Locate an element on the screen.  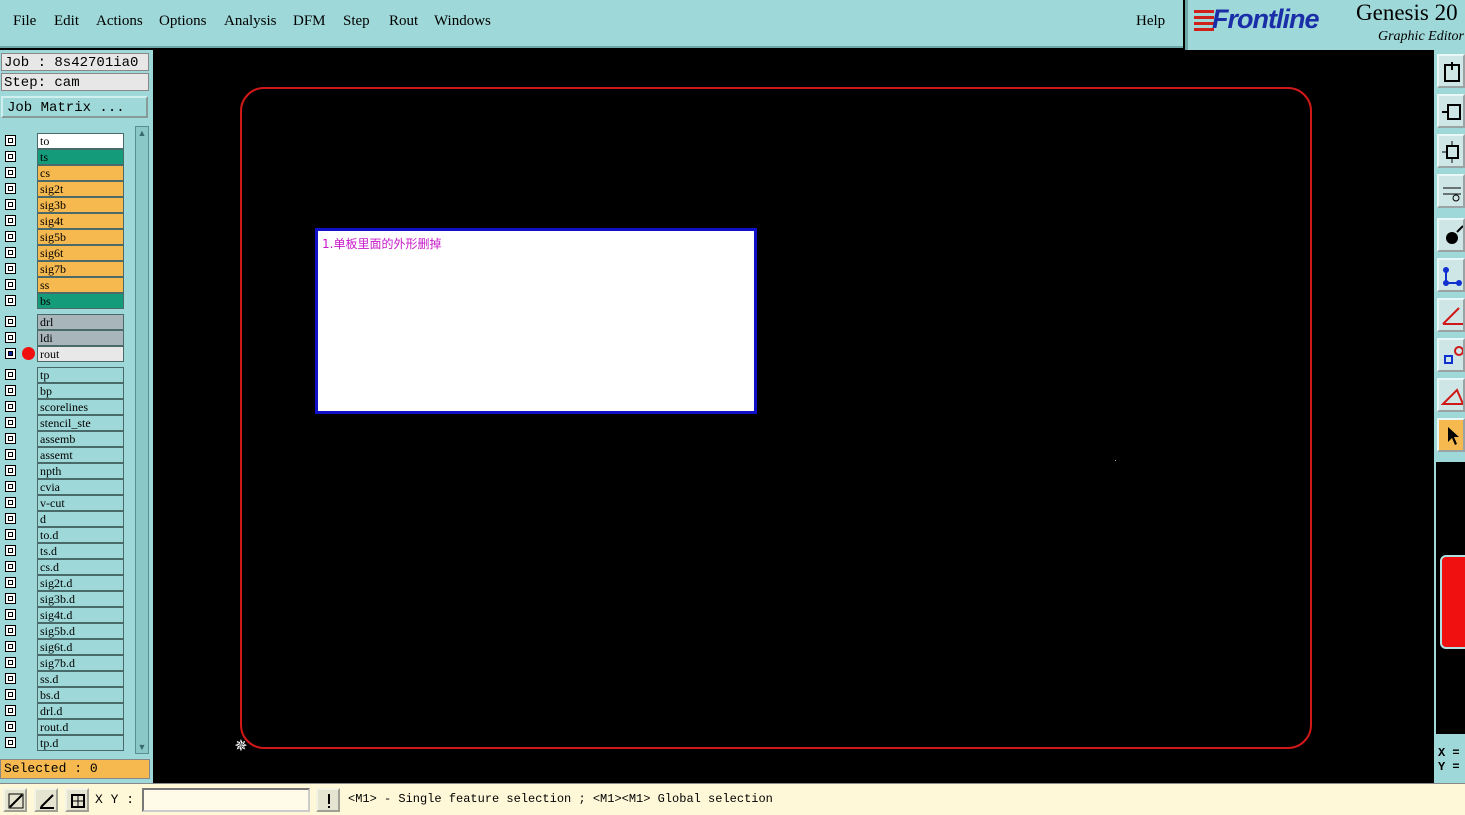
layer-name: drl.d is located at coordinates (80, 711).